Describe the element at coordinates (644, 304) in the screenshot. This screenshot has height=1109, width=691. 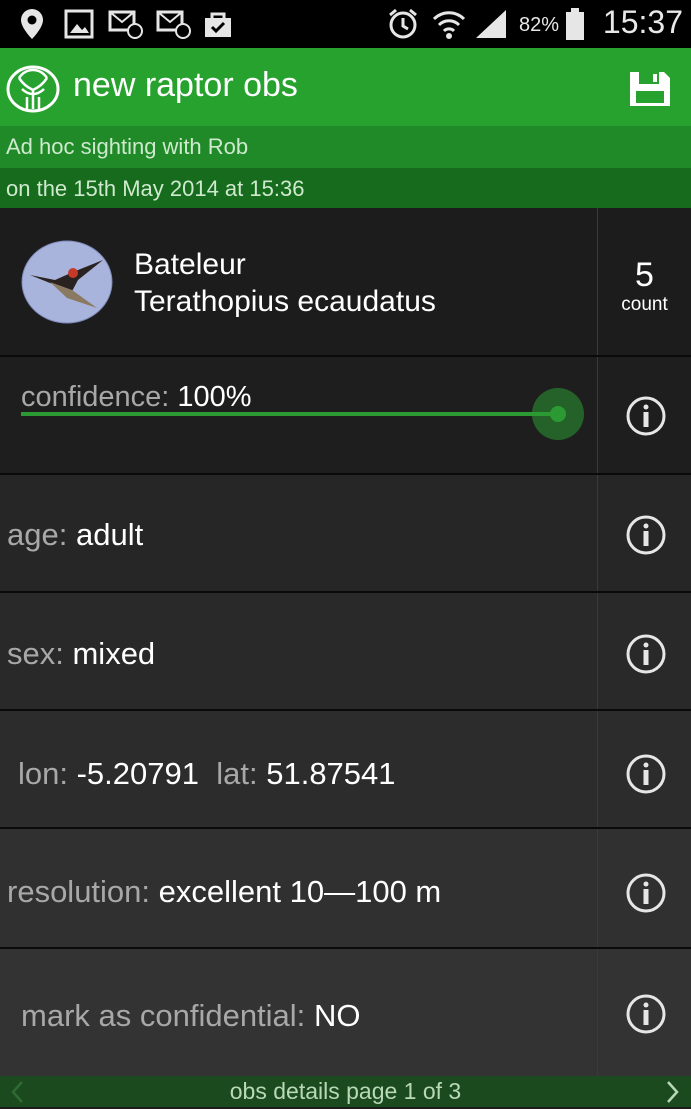
I see `count-label: count` at that location.